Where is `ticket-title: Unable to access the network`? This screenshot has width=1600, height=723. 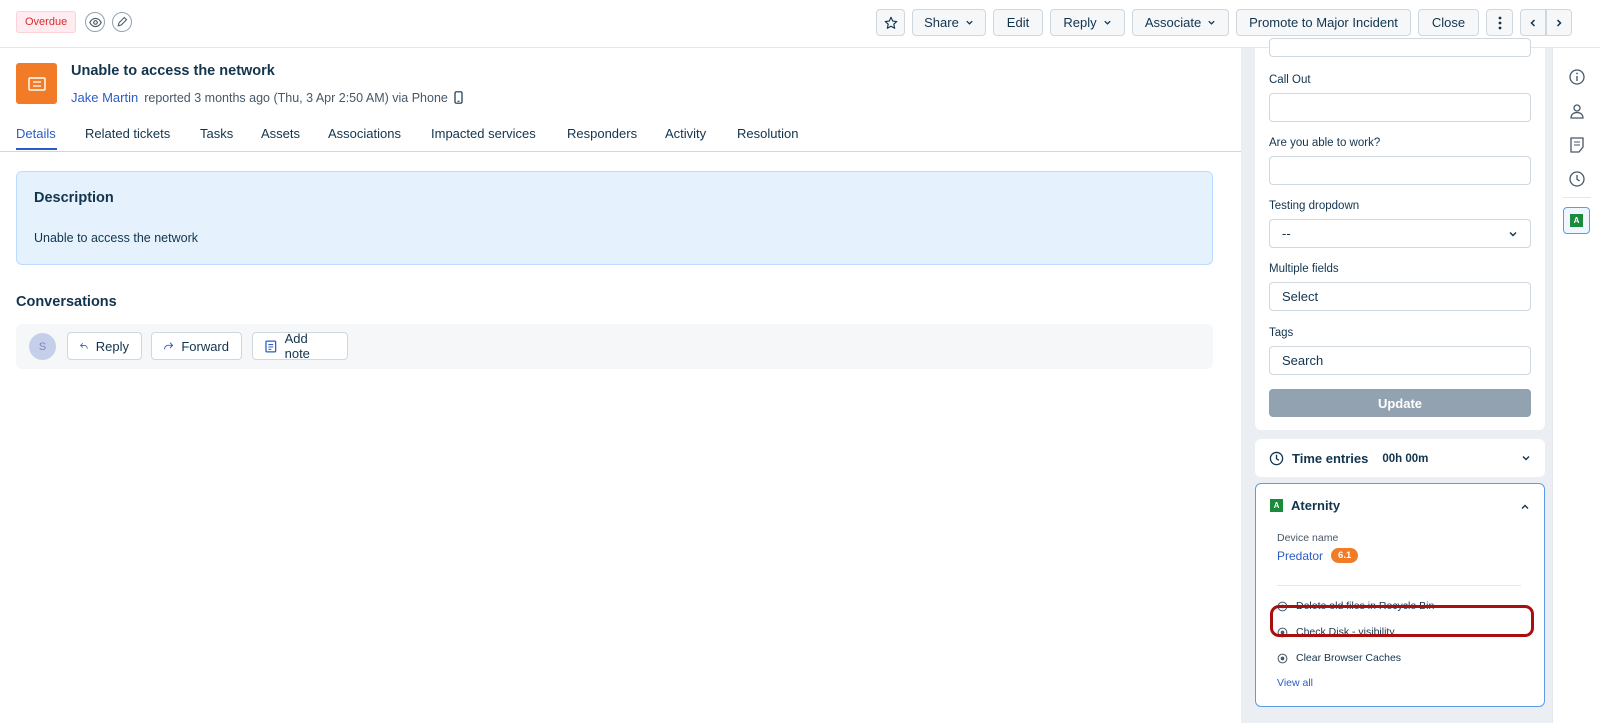
ticket-title: Unable to access the network is located at coordinates (173, 71).